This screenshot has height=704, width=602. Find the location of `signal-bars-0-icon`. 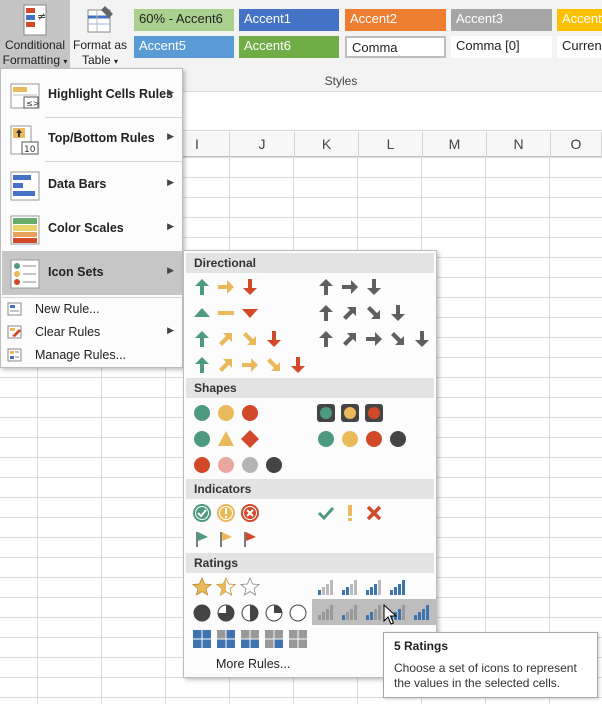

signal-bars-0-icon is located at coordinates (325, 612).